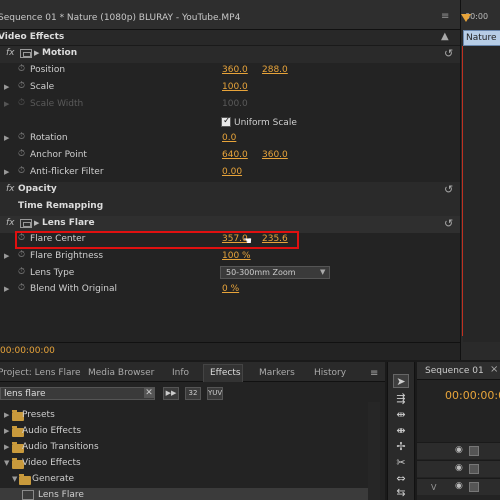 This screenshot has width=500, height=500. I want to click on sequence-tab: Sequence 01 ×, so click(458, 371).